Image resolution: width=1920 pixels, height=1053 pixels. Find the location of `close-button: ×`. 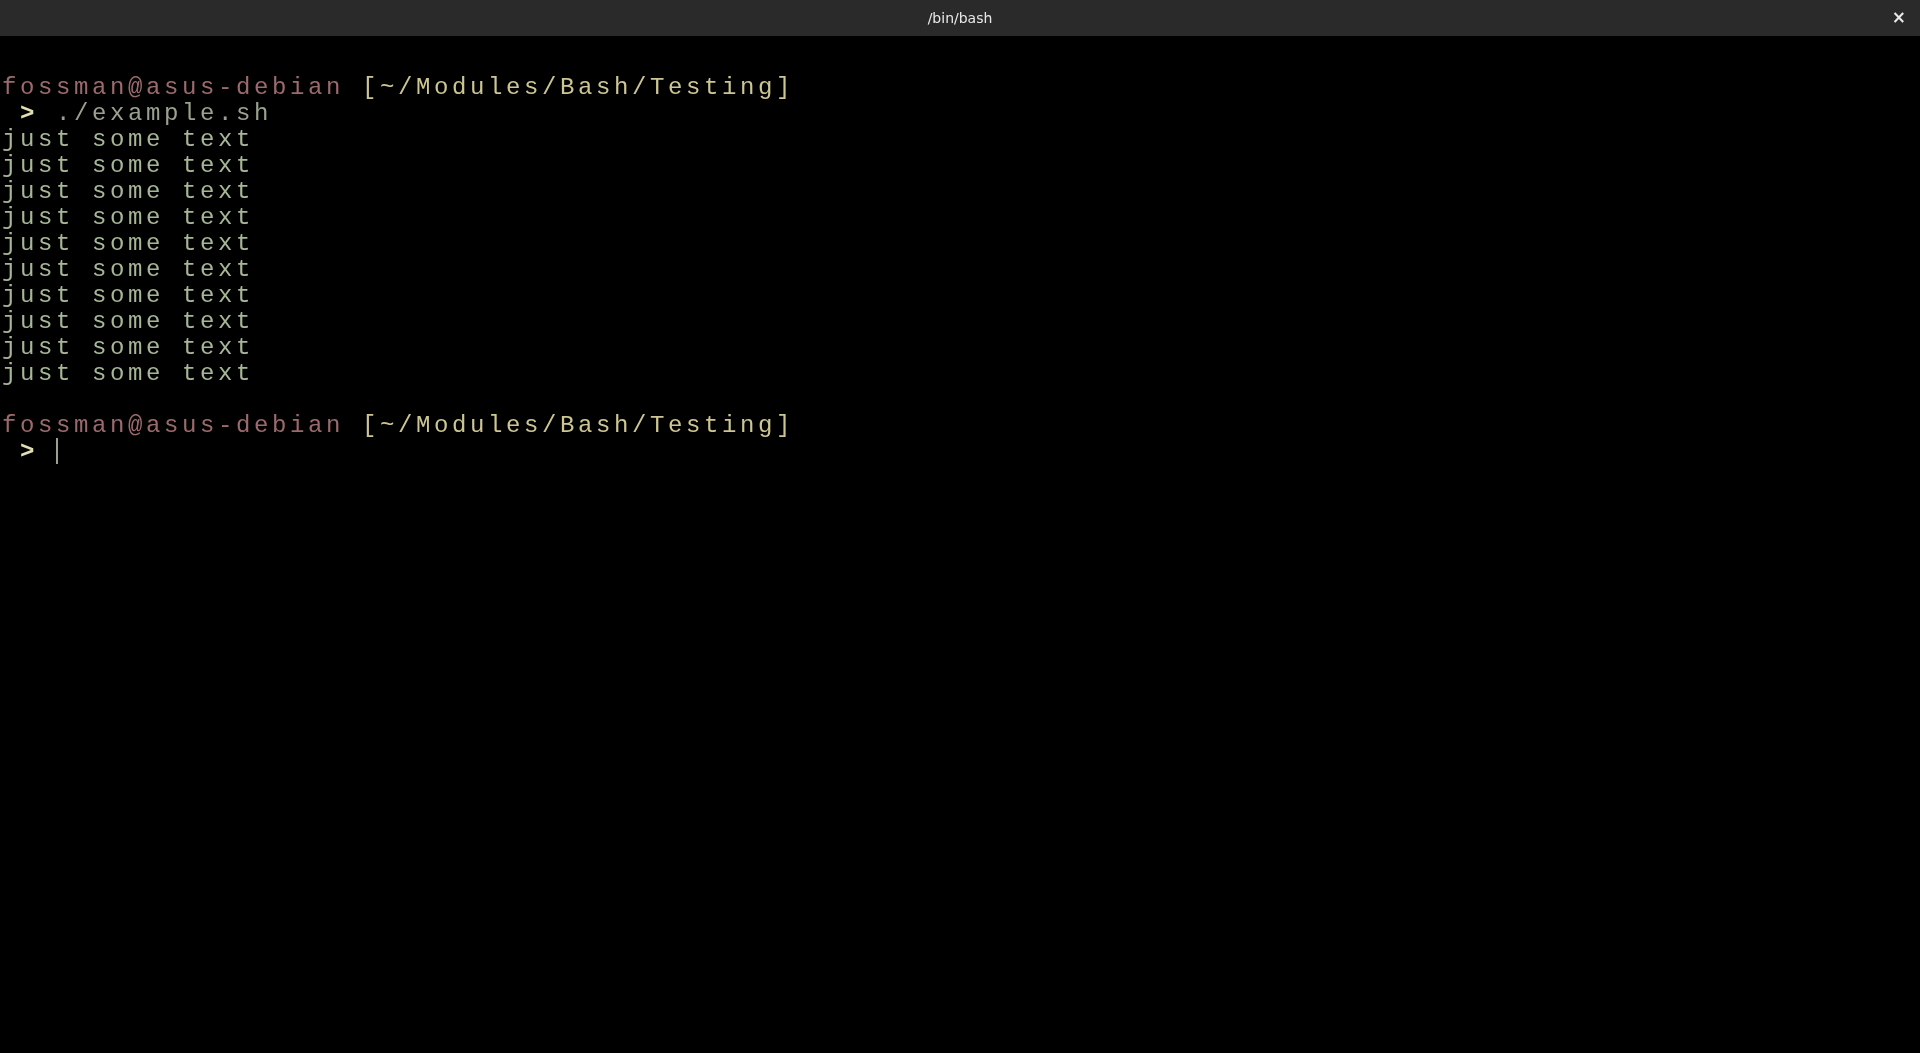

close-button: × is located at coordinates (1898, 17).